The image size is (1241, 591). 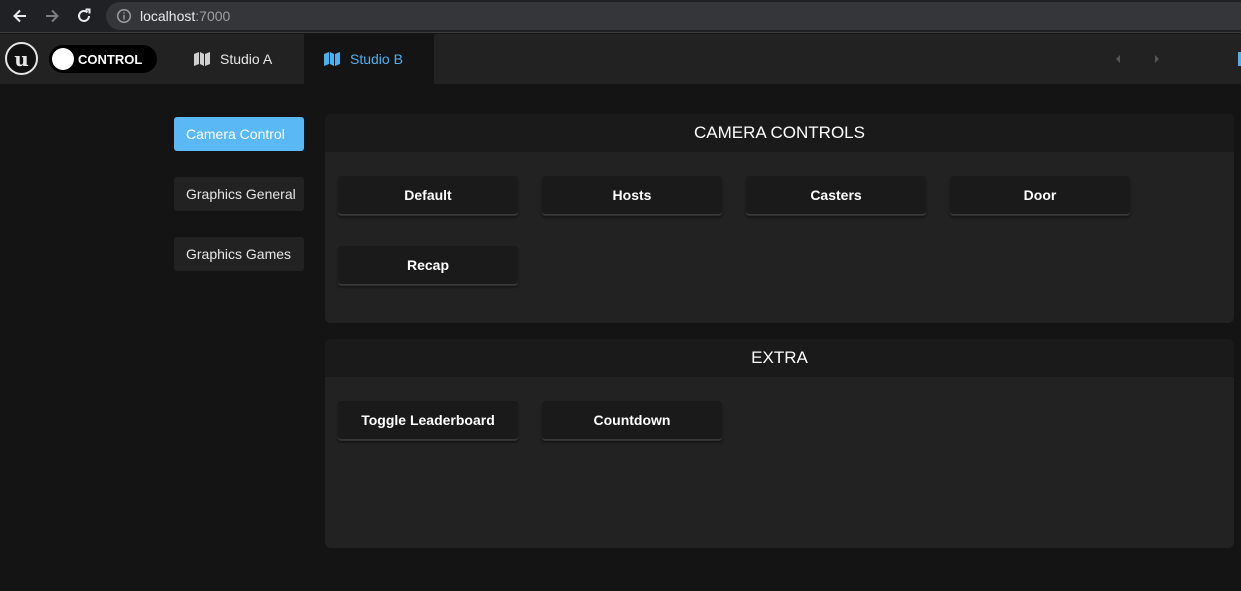 What do you see at coordinates (21, 58) in the screenshot?
I see `unreal-logo-icon: u` at bounding box center [21, 58].